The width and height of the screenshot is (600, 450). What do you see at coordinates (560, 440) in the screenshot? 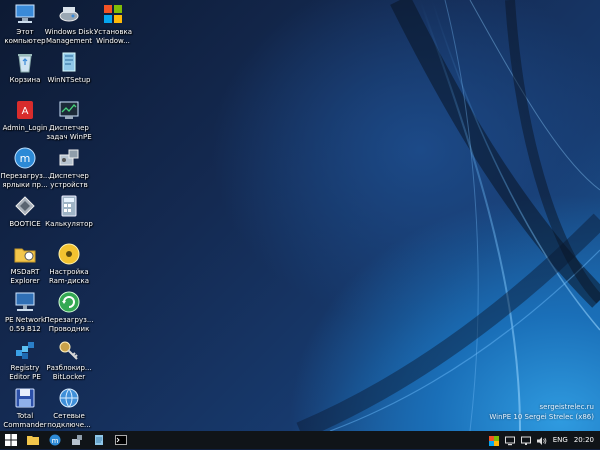
I see `language-indicator: ENG` at bounding box center [560, 440].